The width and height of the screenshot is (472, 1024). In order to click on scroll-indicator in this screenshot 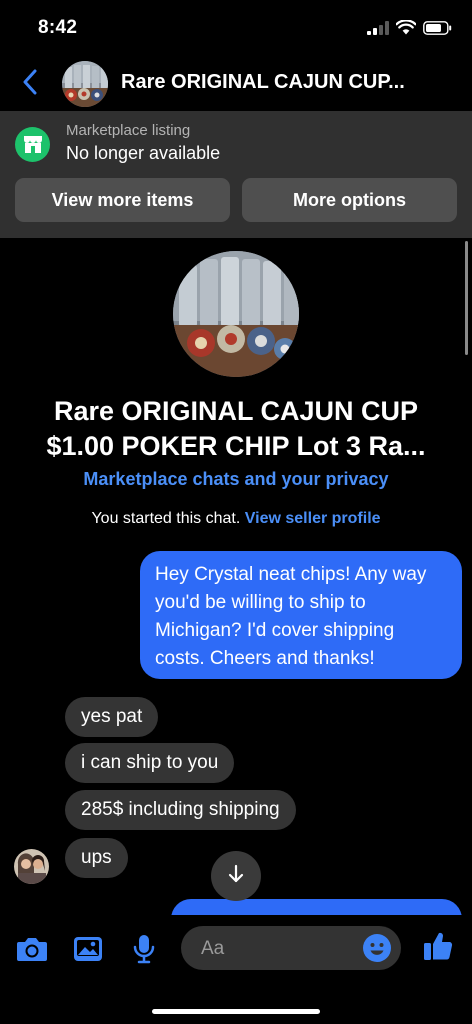, I will do `click(466, 298)`.